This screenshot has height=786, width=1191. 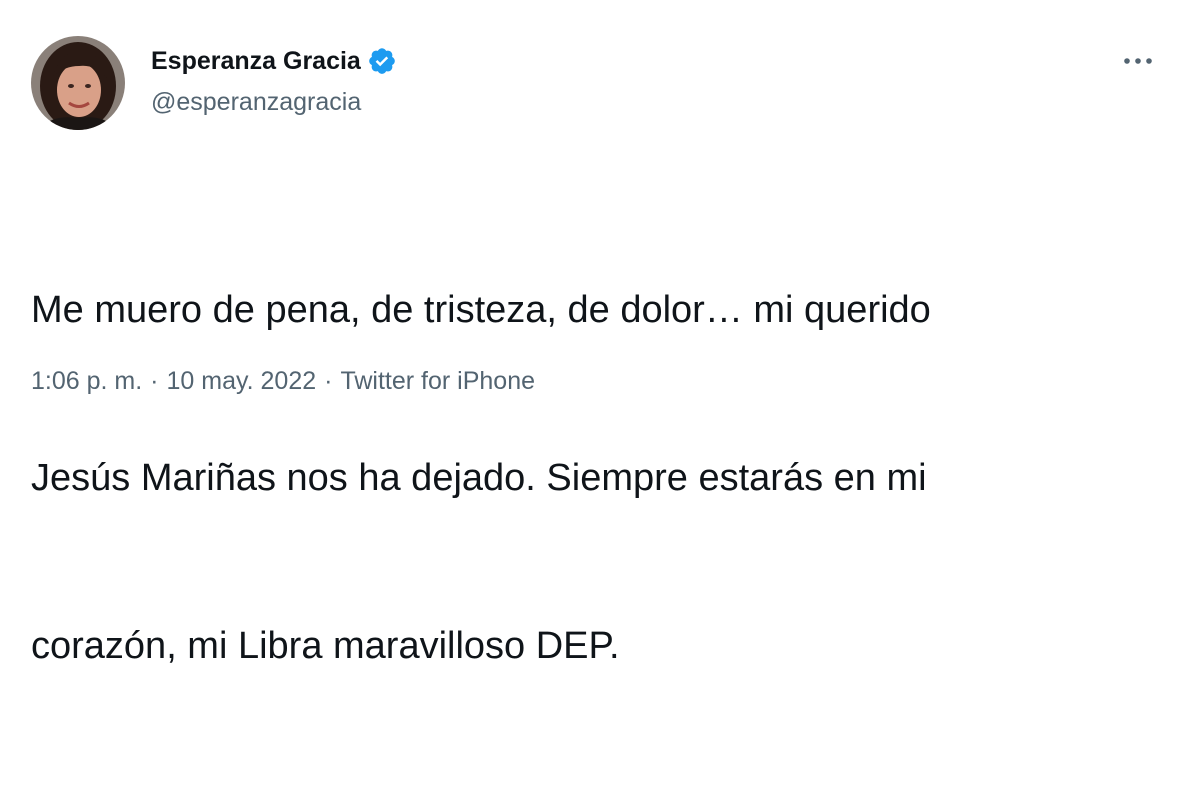 I want to click on tweet-time: 1:06 p. m., so click(x=86, y=381).